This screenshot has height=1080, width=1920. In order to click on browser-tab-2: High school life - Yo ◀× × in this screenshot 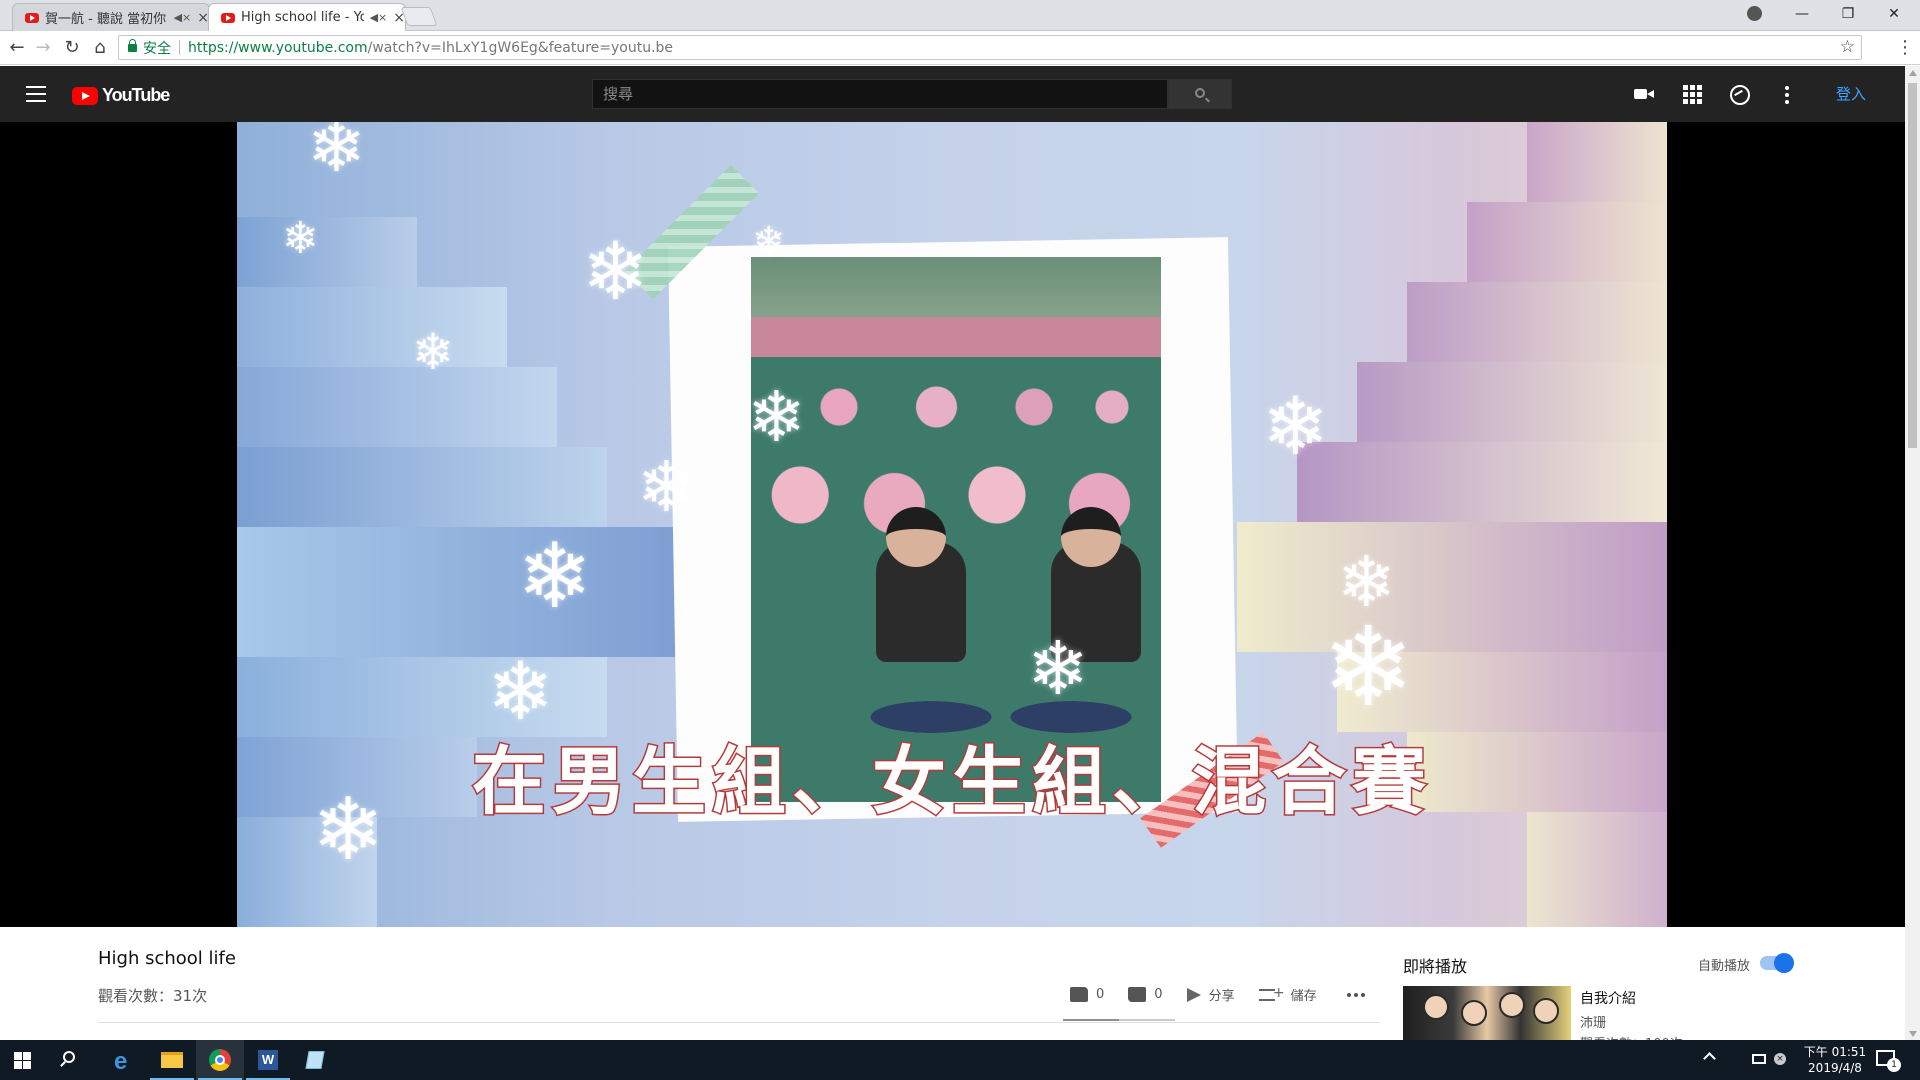, I will do `click(307, 17)`.